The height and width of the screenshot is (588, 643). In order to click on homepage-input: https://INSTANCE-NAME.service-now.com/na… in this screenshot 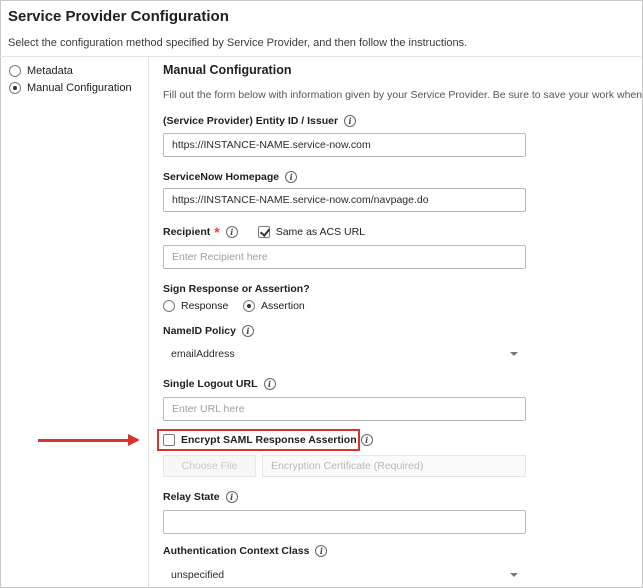, I will do `click(344, 200)`.